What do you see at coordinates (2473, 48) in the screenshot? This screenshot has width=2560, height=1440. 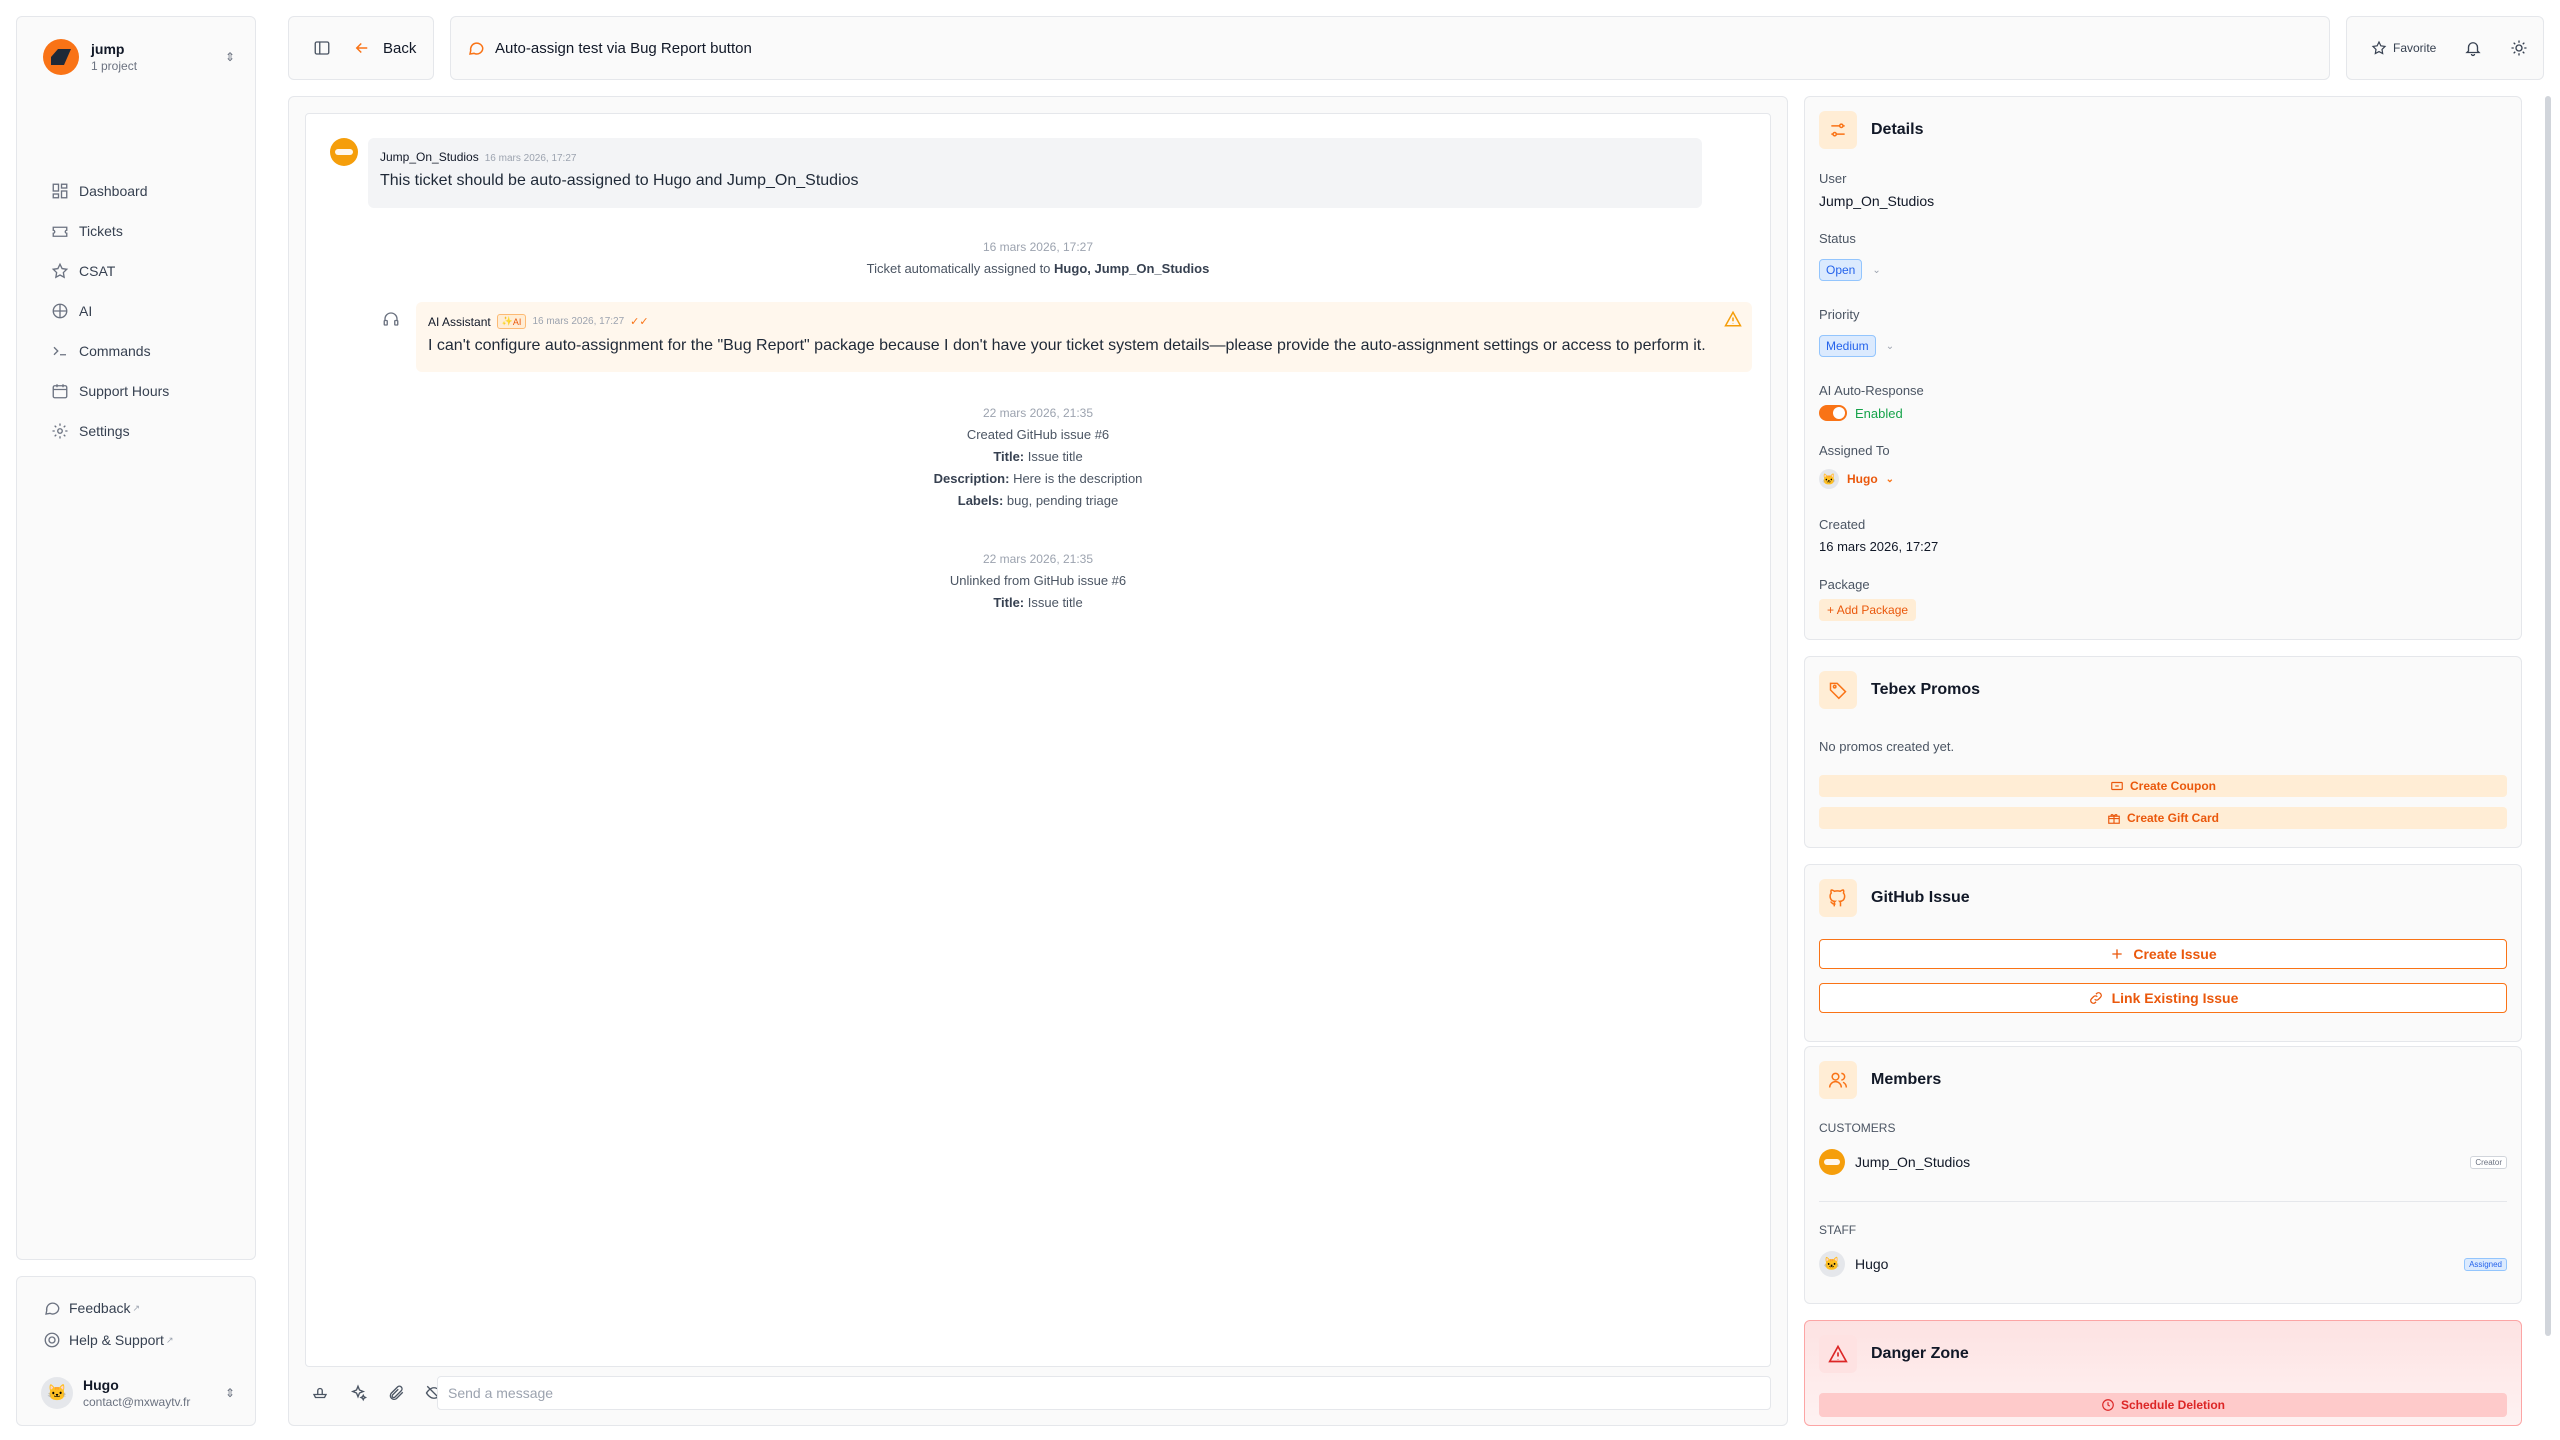 I see `bell-icon` at bounding box center [2473, 48].